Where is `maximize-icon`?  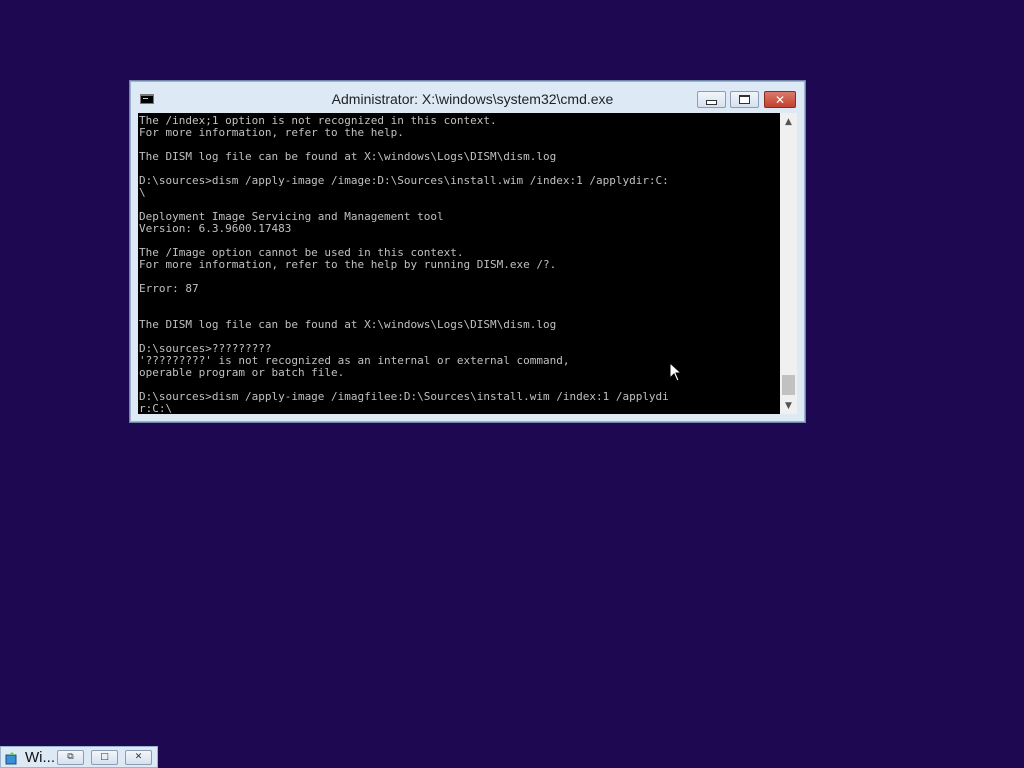
maximize-icon is located at coordinates (744, 99).